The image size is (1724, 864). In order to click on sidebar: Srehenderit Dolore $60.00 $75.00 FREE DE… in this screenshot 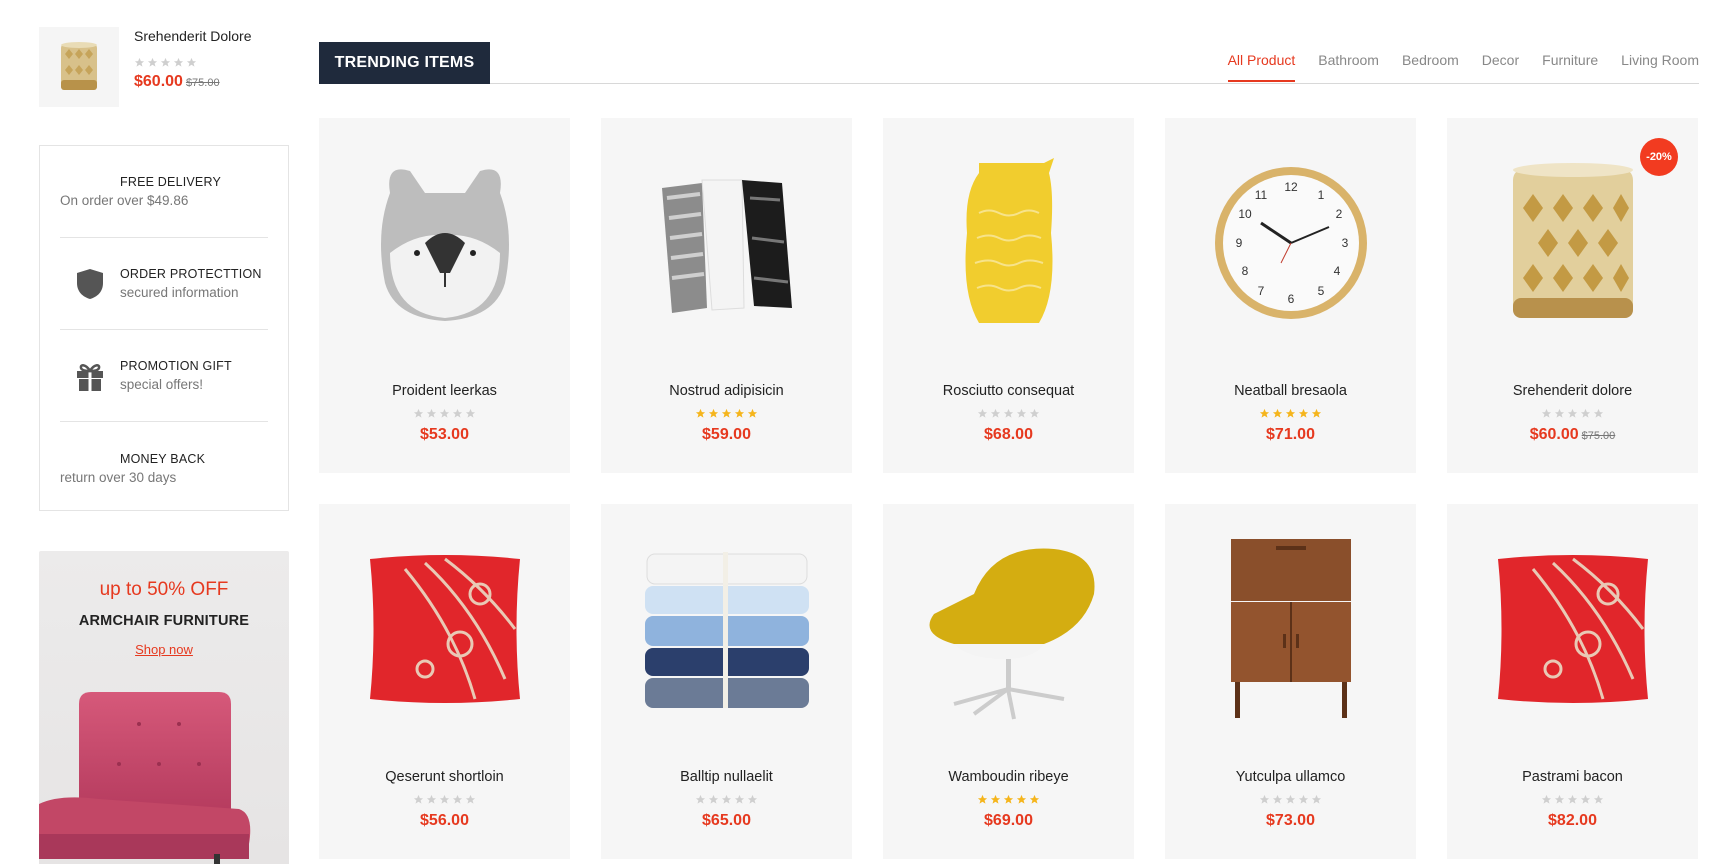, I will do `click(164, 445)`.